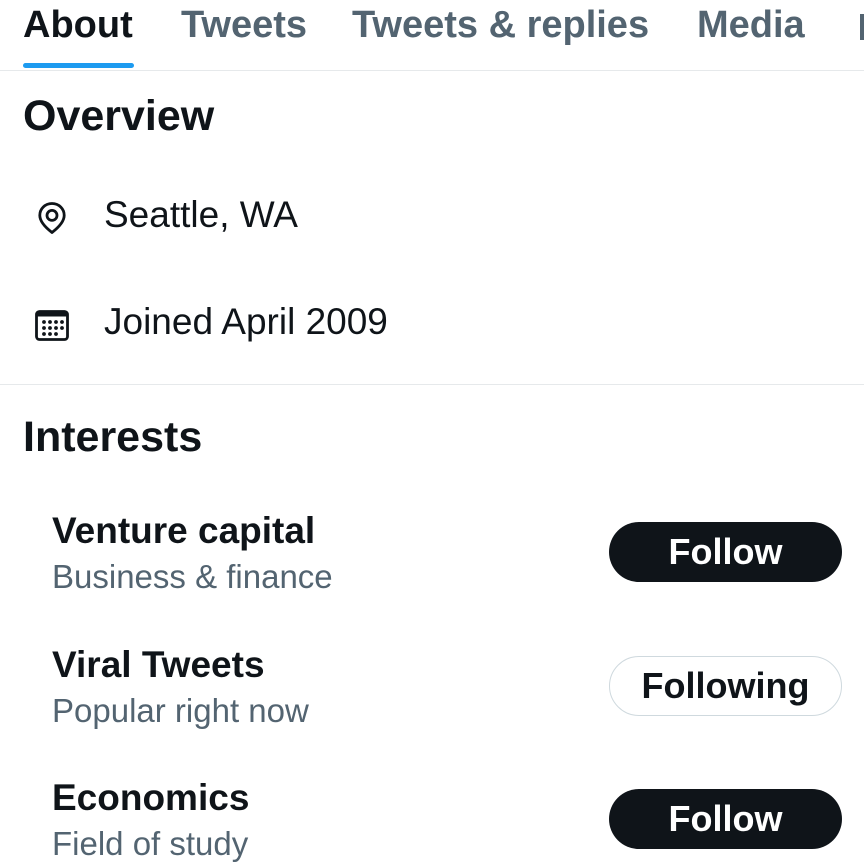 Image resolution: width=864 pixels, height=867 pixels. What do you see at coordinates (78, 65) in the screenshot?
I see `active-tab-indicator` at bounding box center [78, 65].